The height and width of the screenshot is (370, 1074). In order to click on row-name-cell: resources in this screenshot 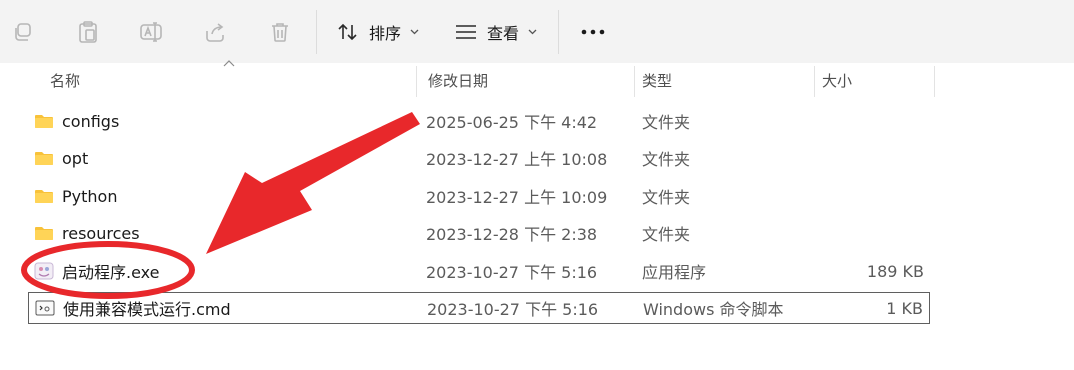, I will do `click(87, 233)`.